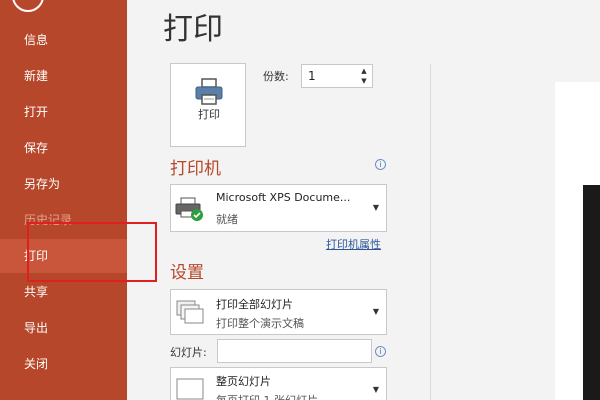 The width and height of the screenshot is (600, 400). I want to click on page-title: 打印, so click(193, 29).